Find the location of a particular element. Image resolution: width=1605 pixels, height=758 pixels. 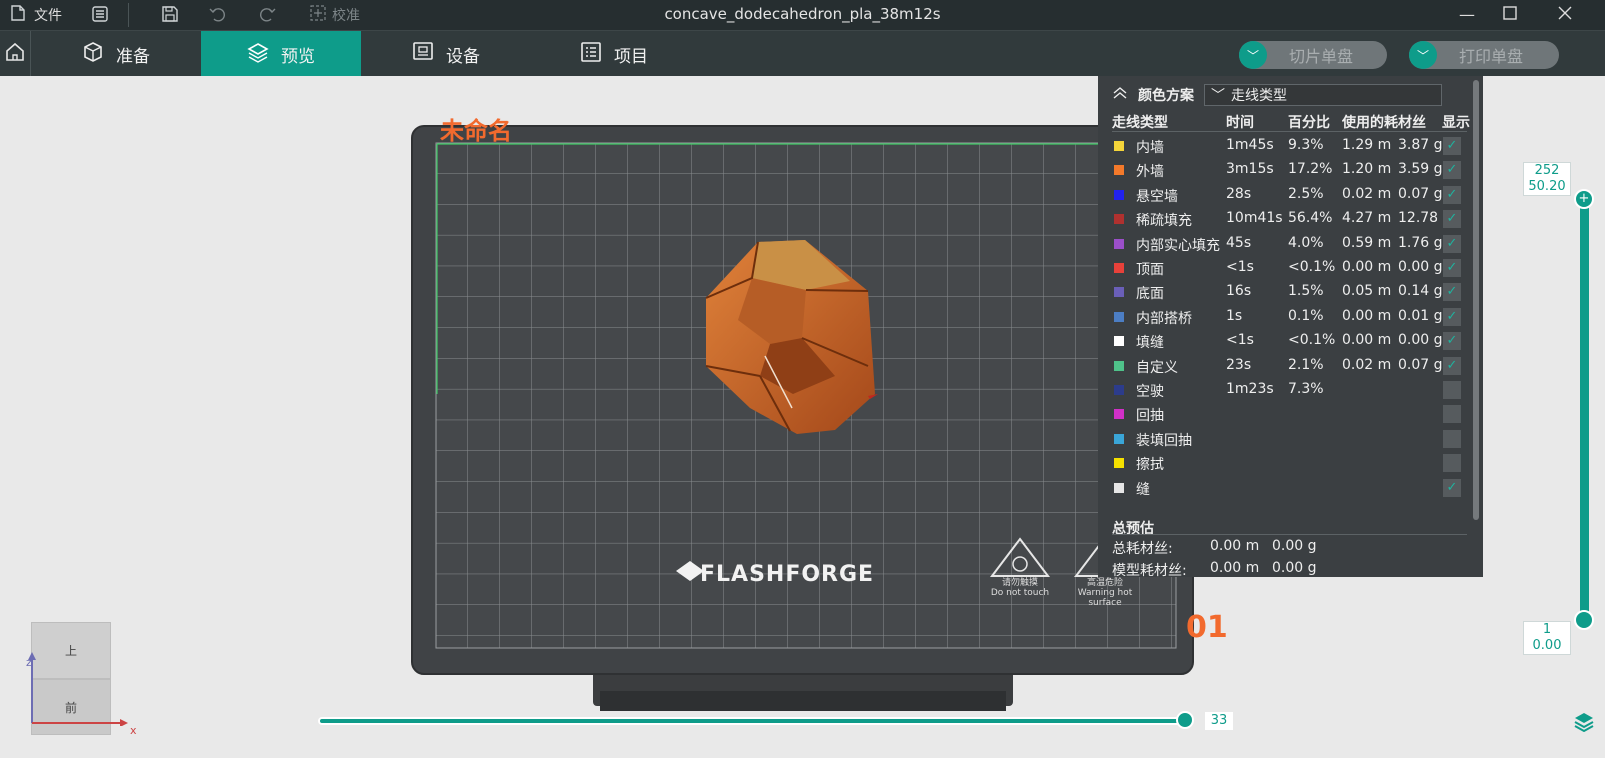

file-menu: 文件 is located at coordinates (35, 15).